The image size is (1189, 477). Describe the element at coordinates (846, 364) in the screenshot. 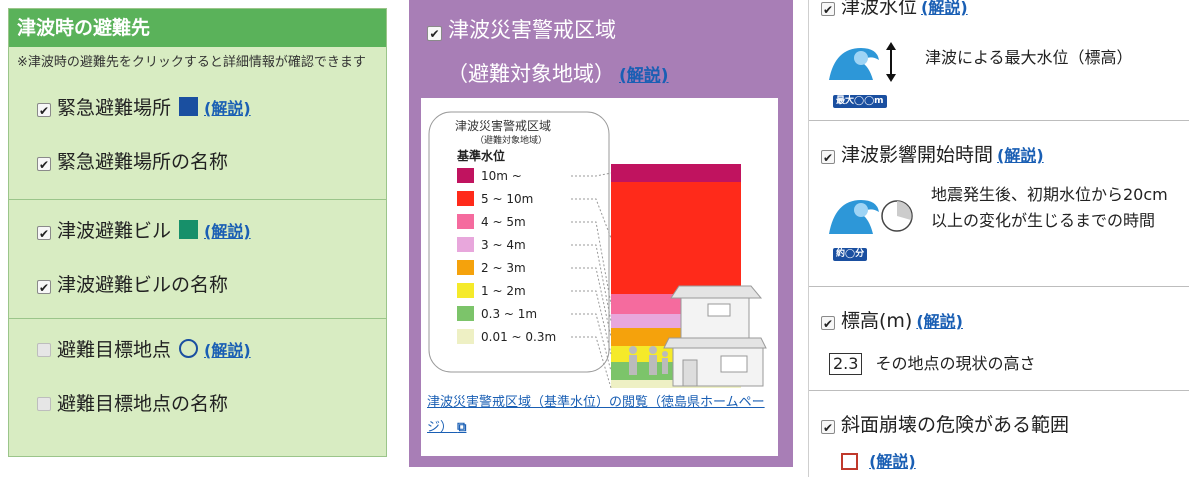

I see `elevation-value-box: 2.3` at that location.